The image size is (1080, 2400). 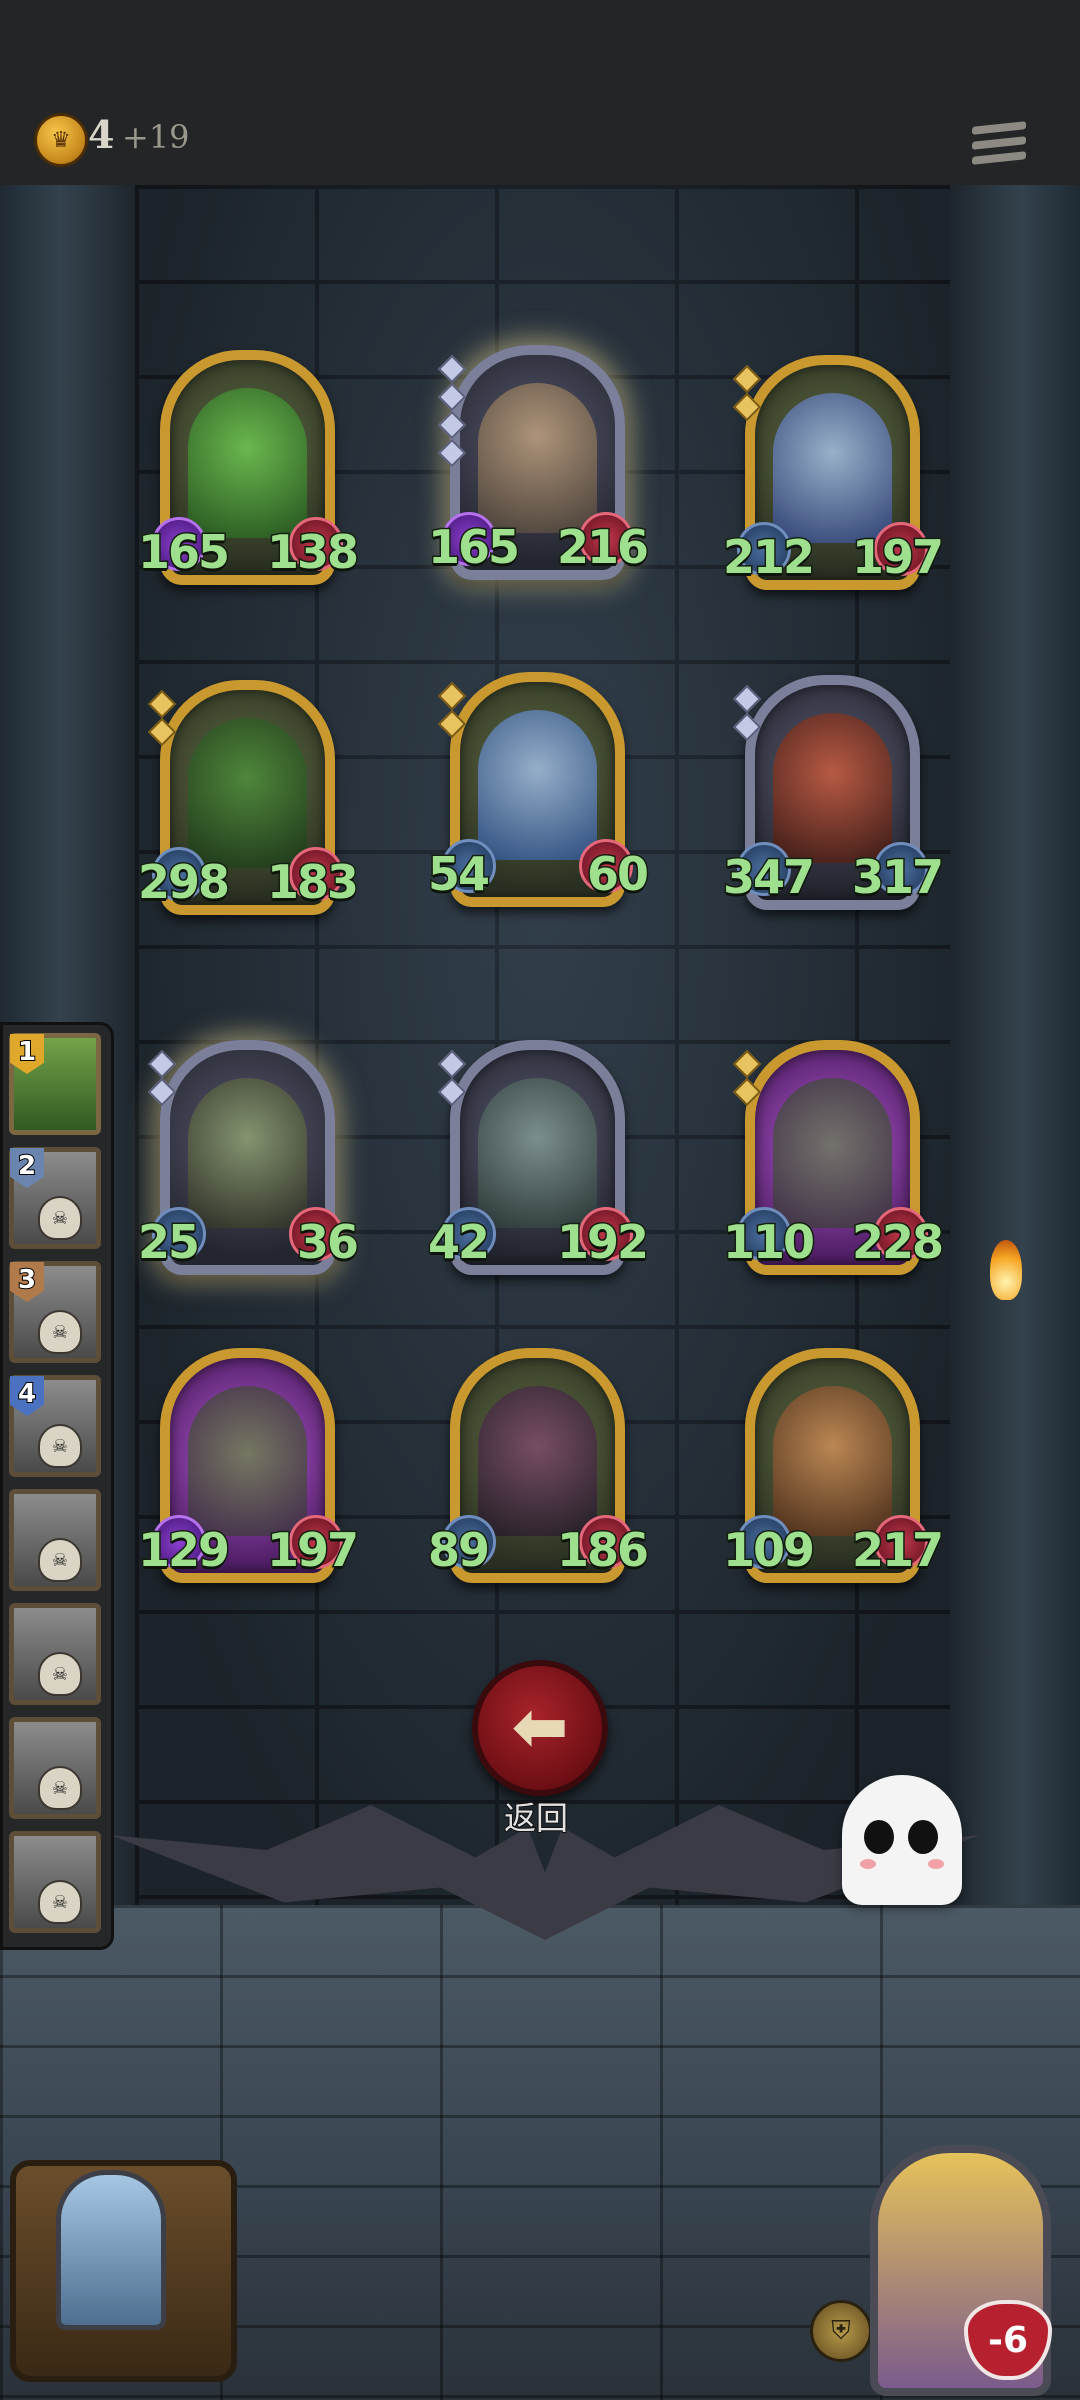 What do you see at coordinates (458, 1242) in the screenshot?
I see `attack-value: 42` at bounding box center [458, 1242].